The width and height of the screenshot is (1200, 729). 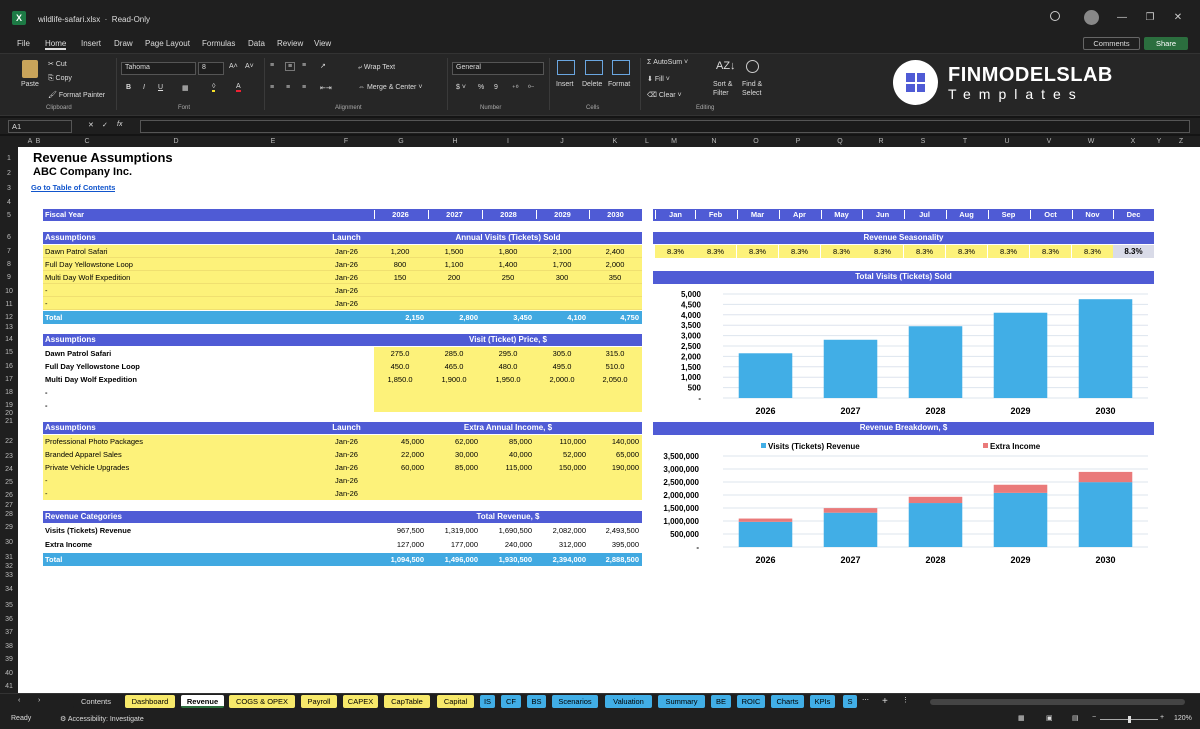 I want to click on tab-s: S, so click(x=850, y=701).